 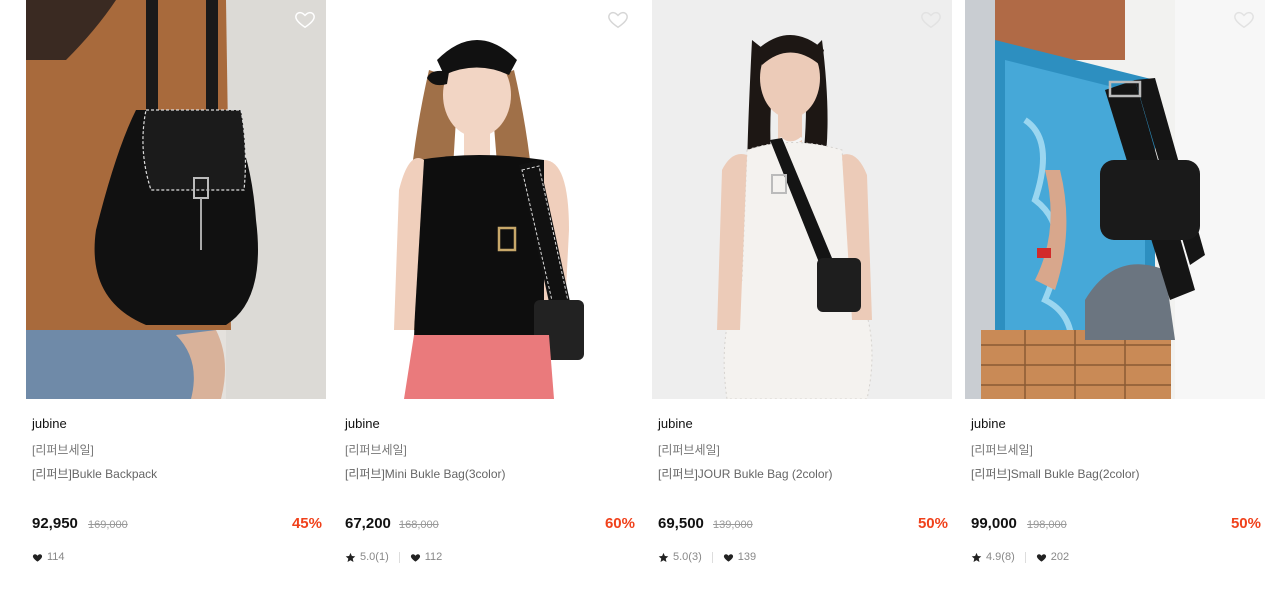 I want to click on product-meta: 5.0(1) 112, so click(x=393, y=557).